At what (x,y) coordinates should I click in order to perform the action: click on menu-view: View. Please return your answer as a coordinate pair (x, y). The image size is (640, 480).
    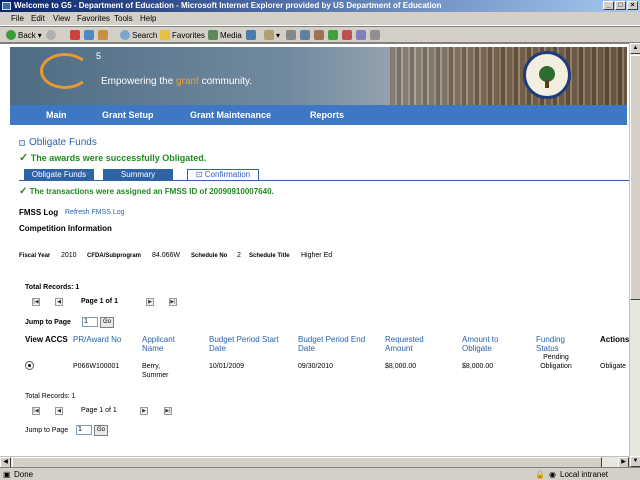
    Looking at the image, I should click on (61, 18).